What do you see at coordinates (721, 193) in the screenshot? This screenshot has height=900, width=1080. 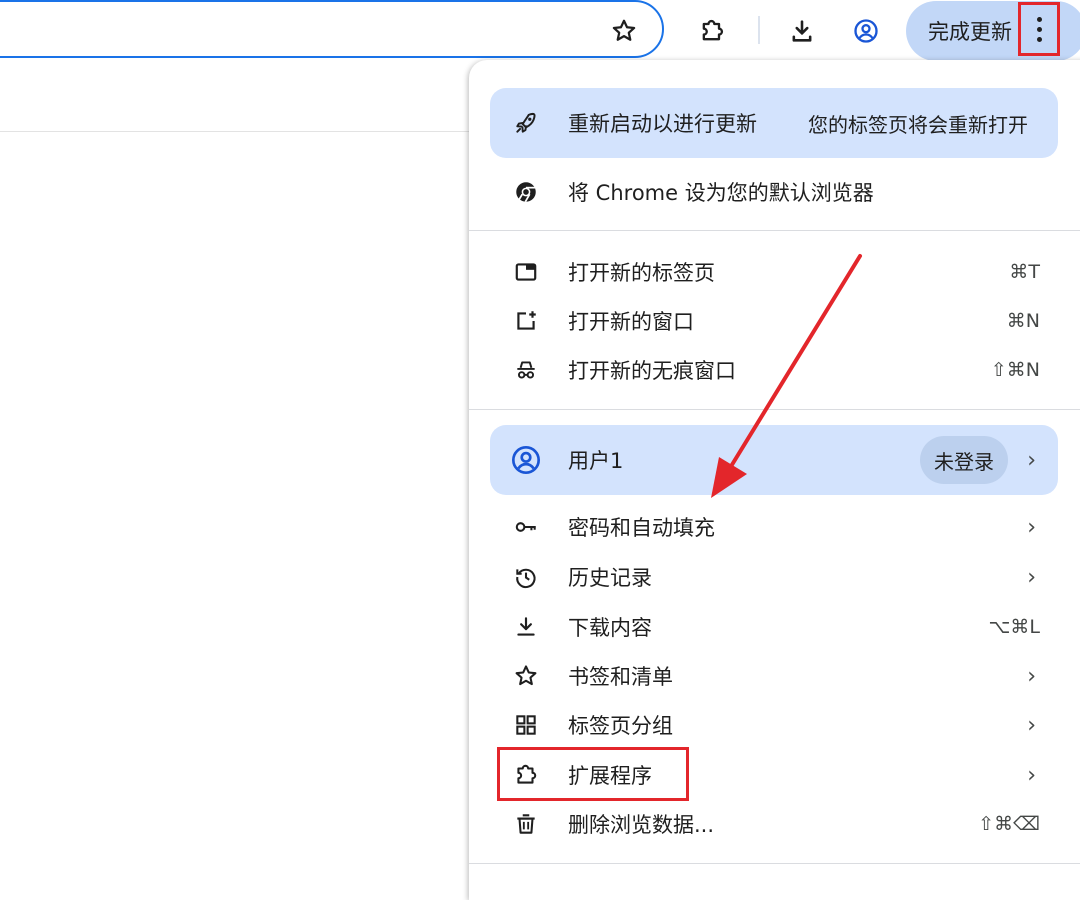 I see `default-browser-label: 将 Chrome 设为您的默认浏览器` at bounding box center [721, 193].